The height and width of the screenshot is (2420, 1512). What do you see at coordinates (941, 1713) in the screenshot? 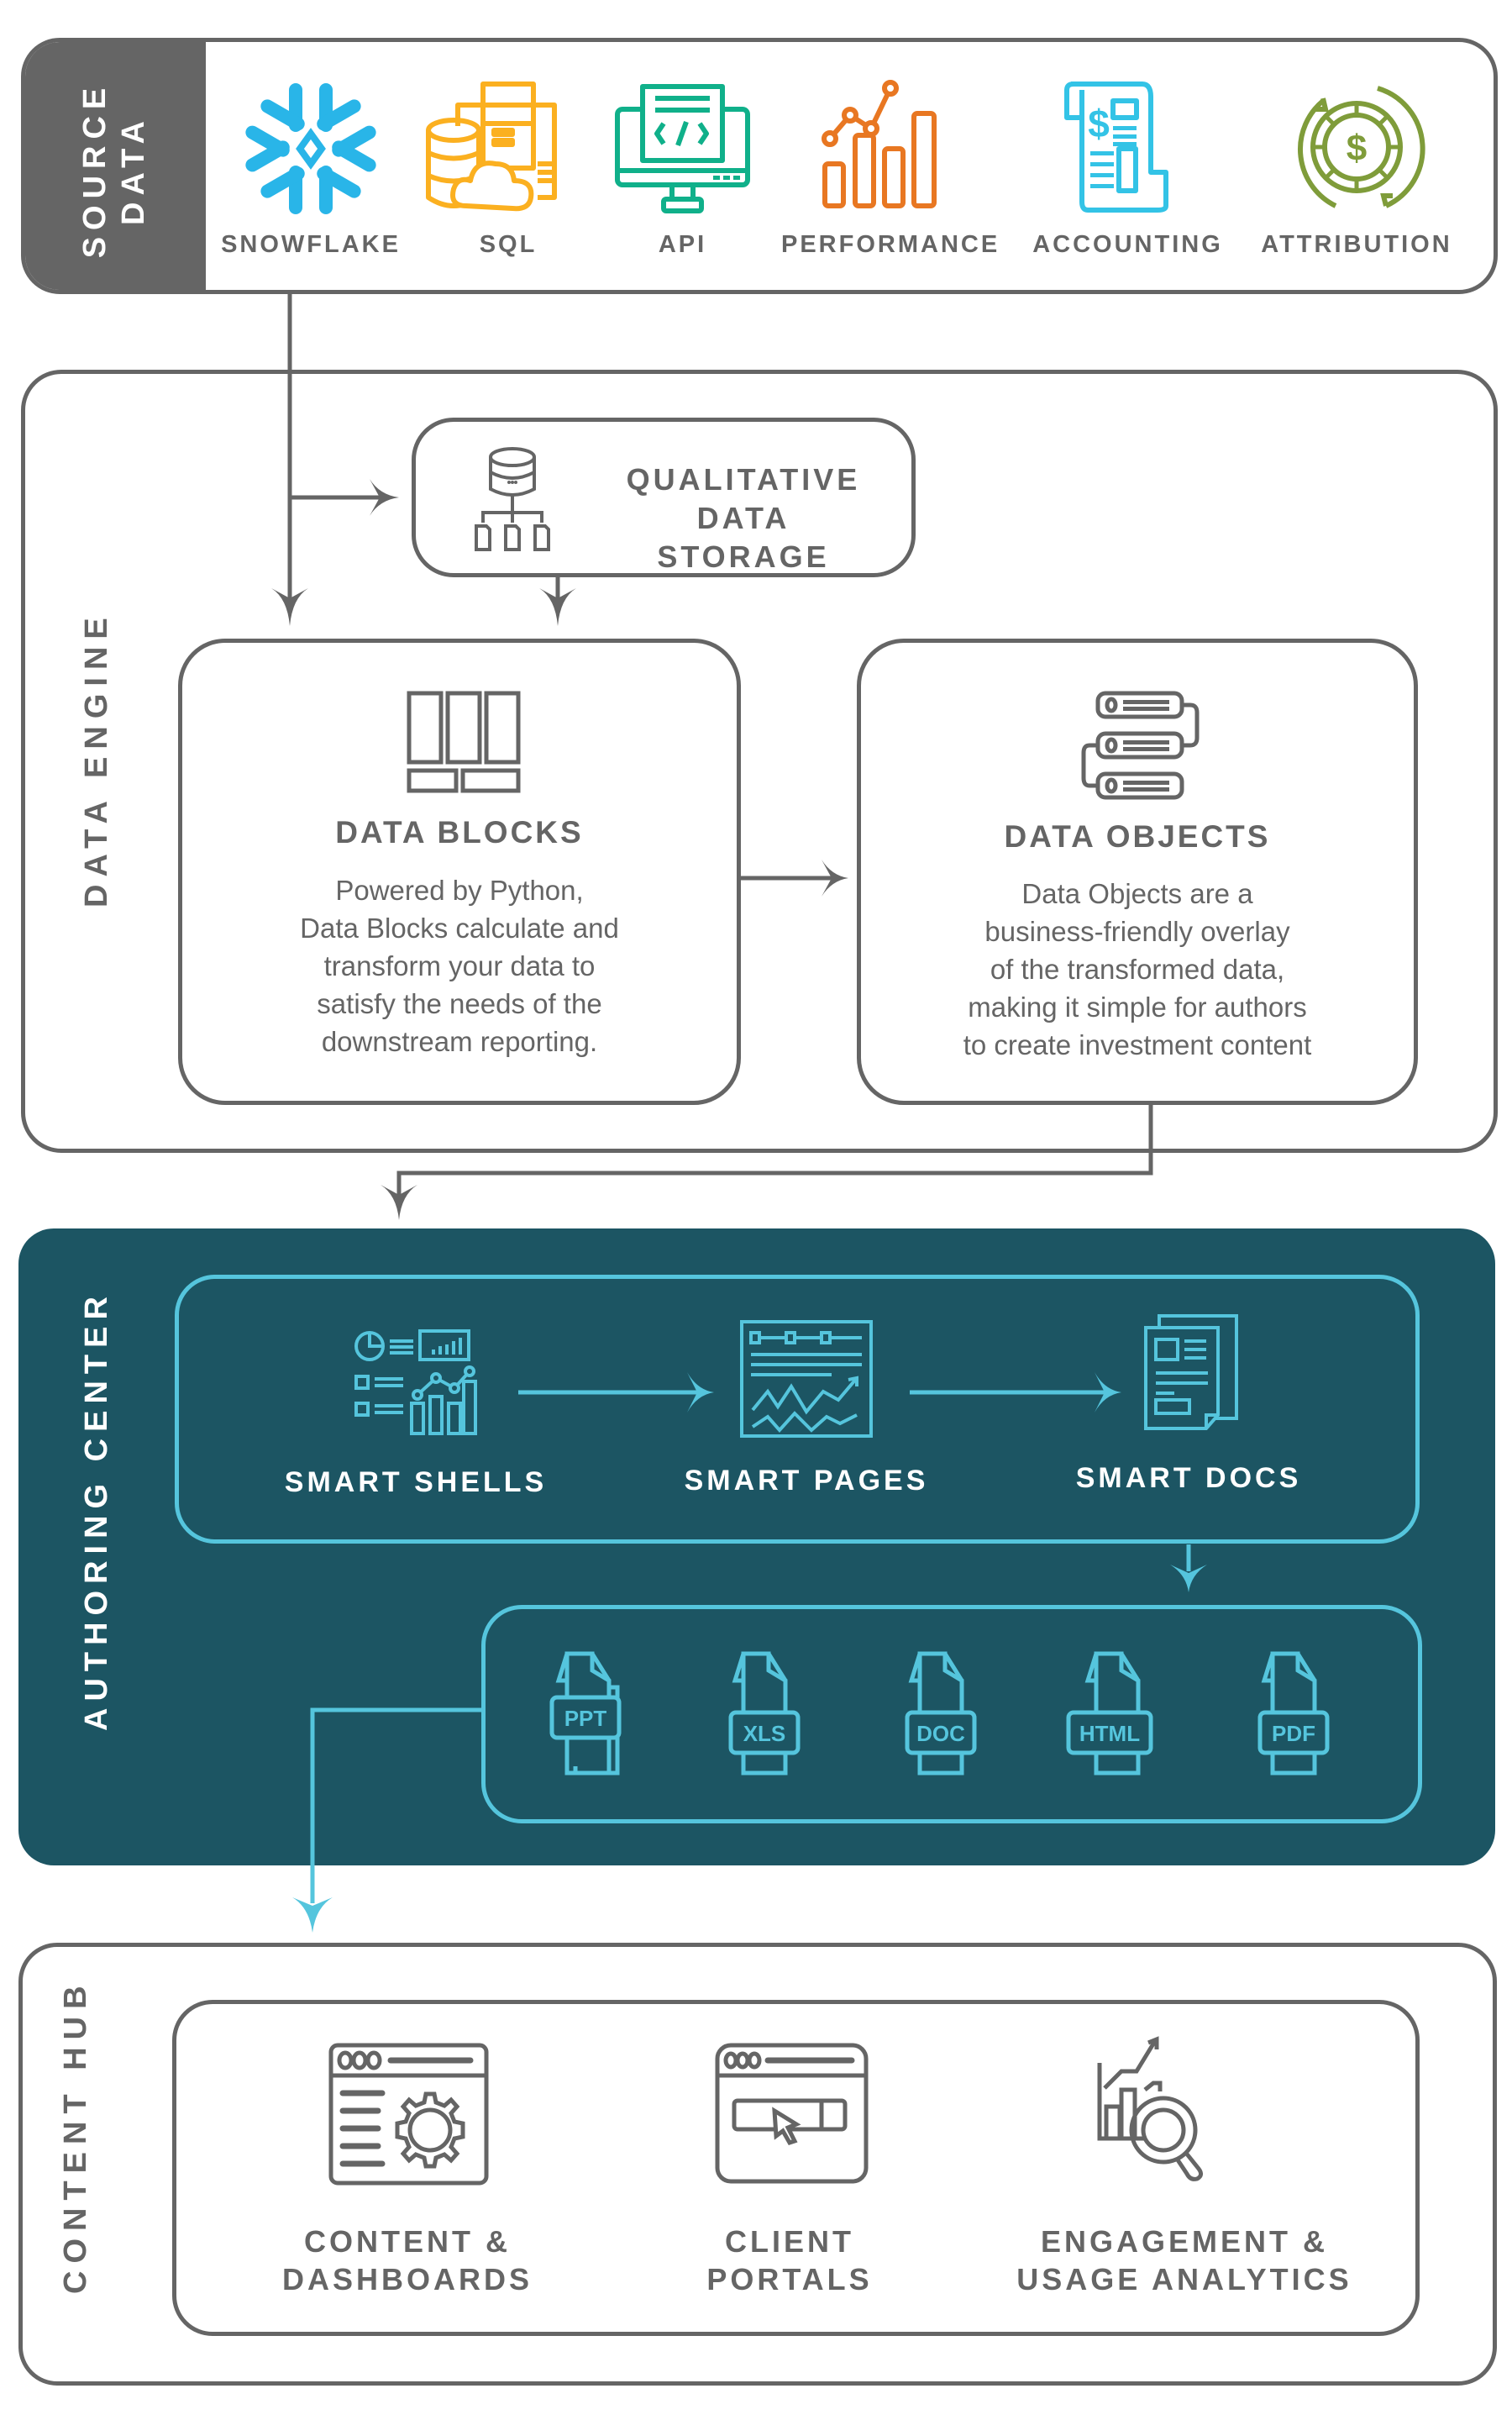
I see `file-doc-icon: DOC` at bounding box center [941, 1713].